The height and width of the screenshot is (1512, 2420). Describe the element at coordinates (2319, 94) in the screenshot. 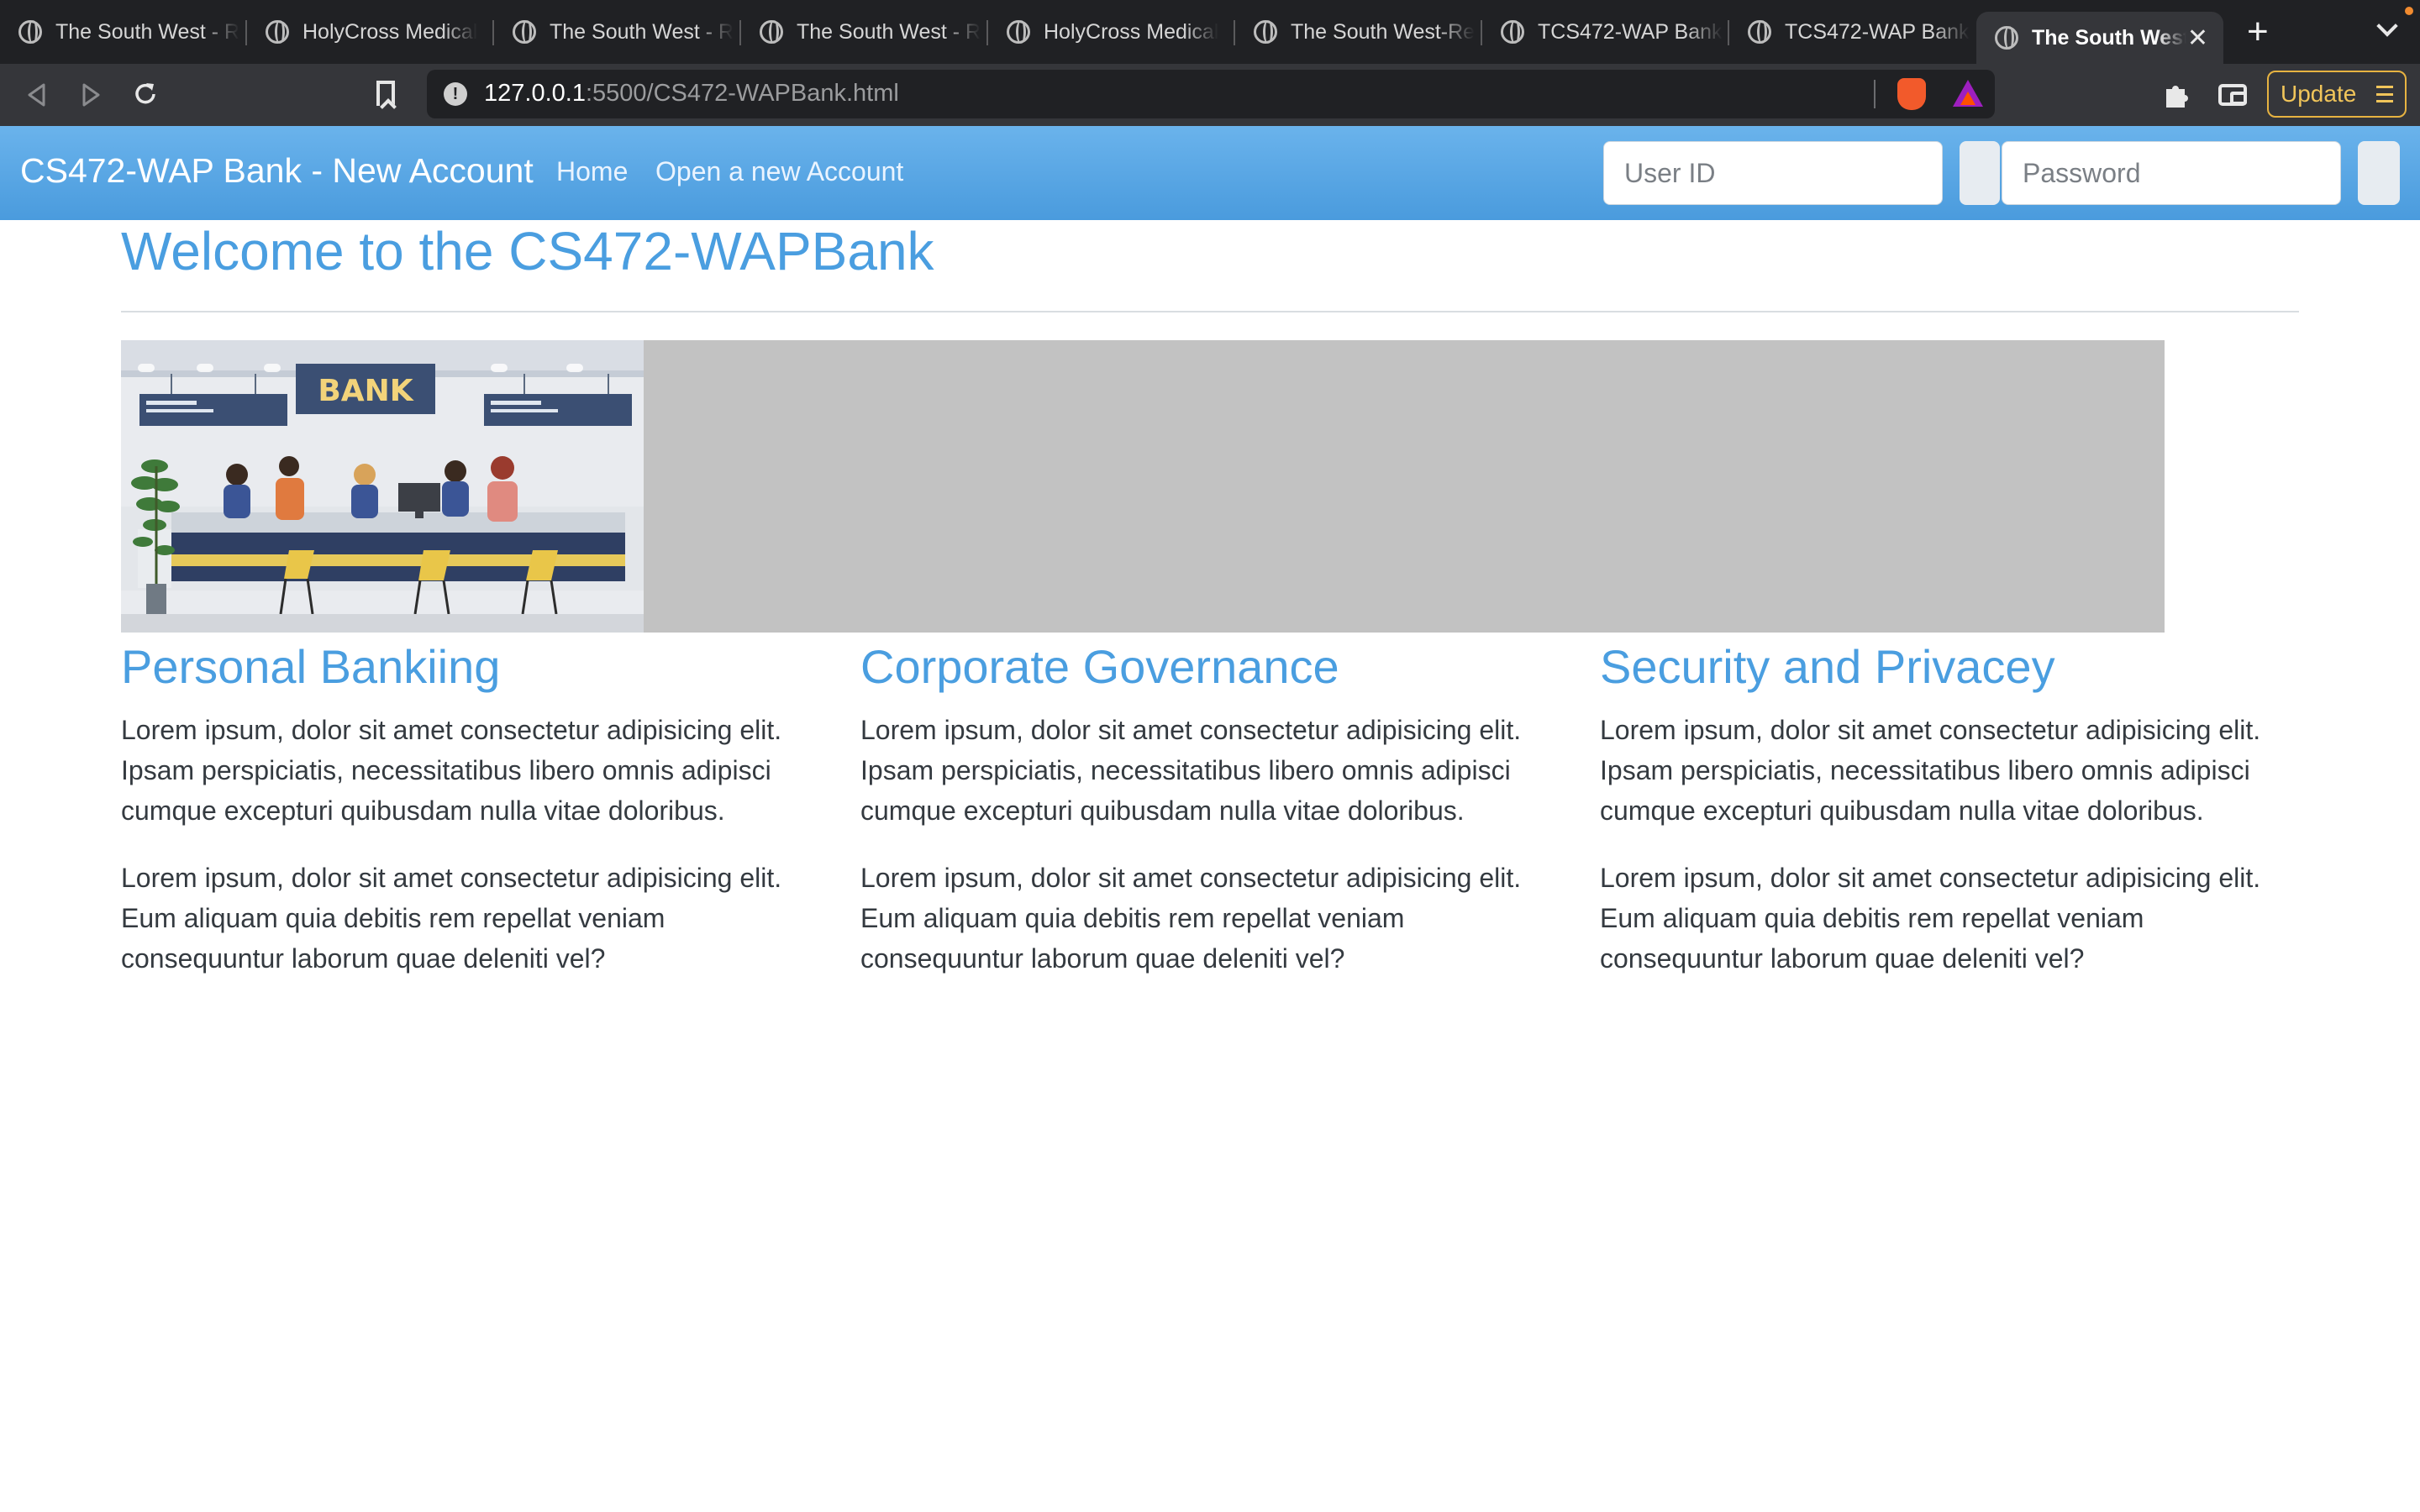

I see `update-label: Update` at that location.